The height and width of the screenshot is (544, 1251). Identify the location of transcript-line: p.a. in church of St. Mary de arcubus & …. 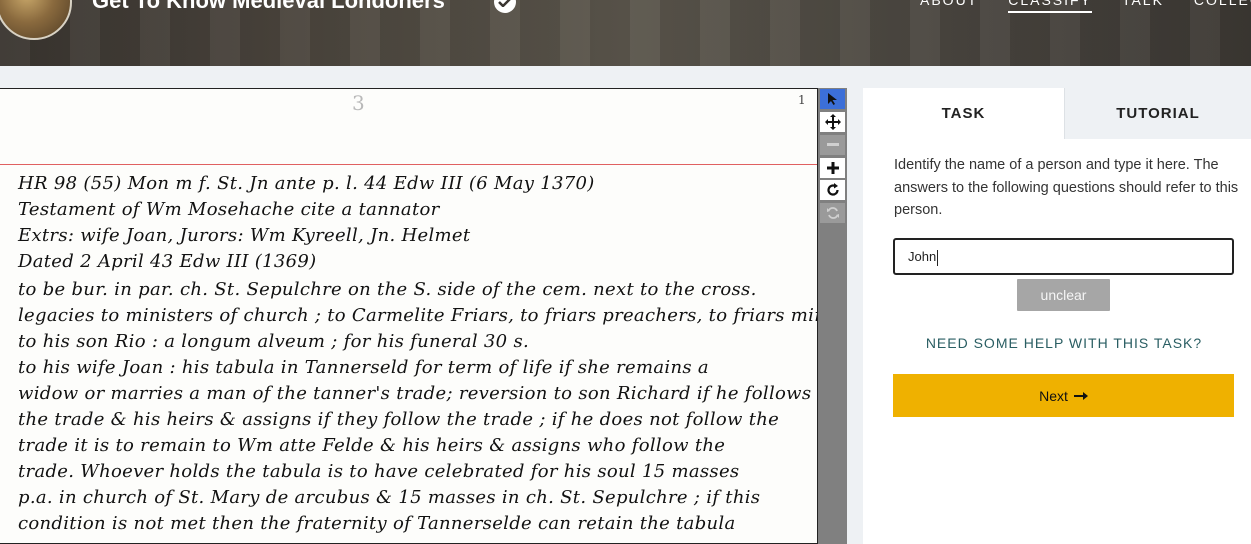
(389, 497).